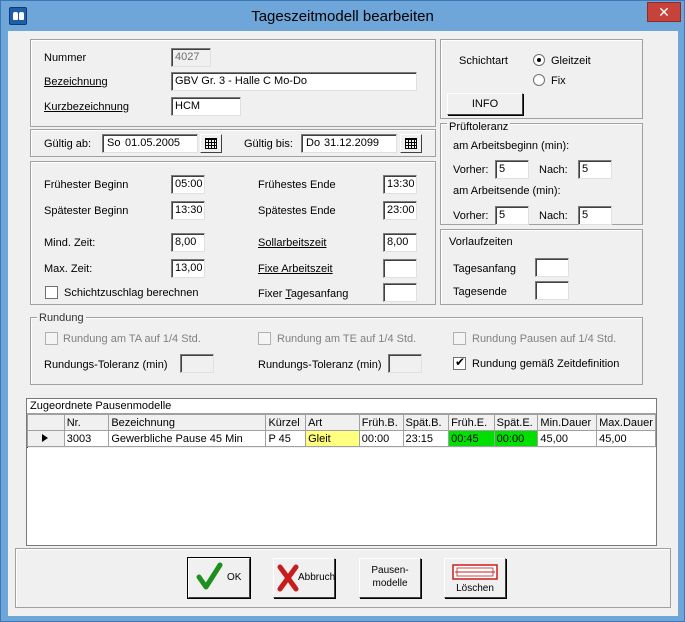 The image size is (685, 622). I want to click on pruef-begin-vorher-field: 5, so click(512, 169).